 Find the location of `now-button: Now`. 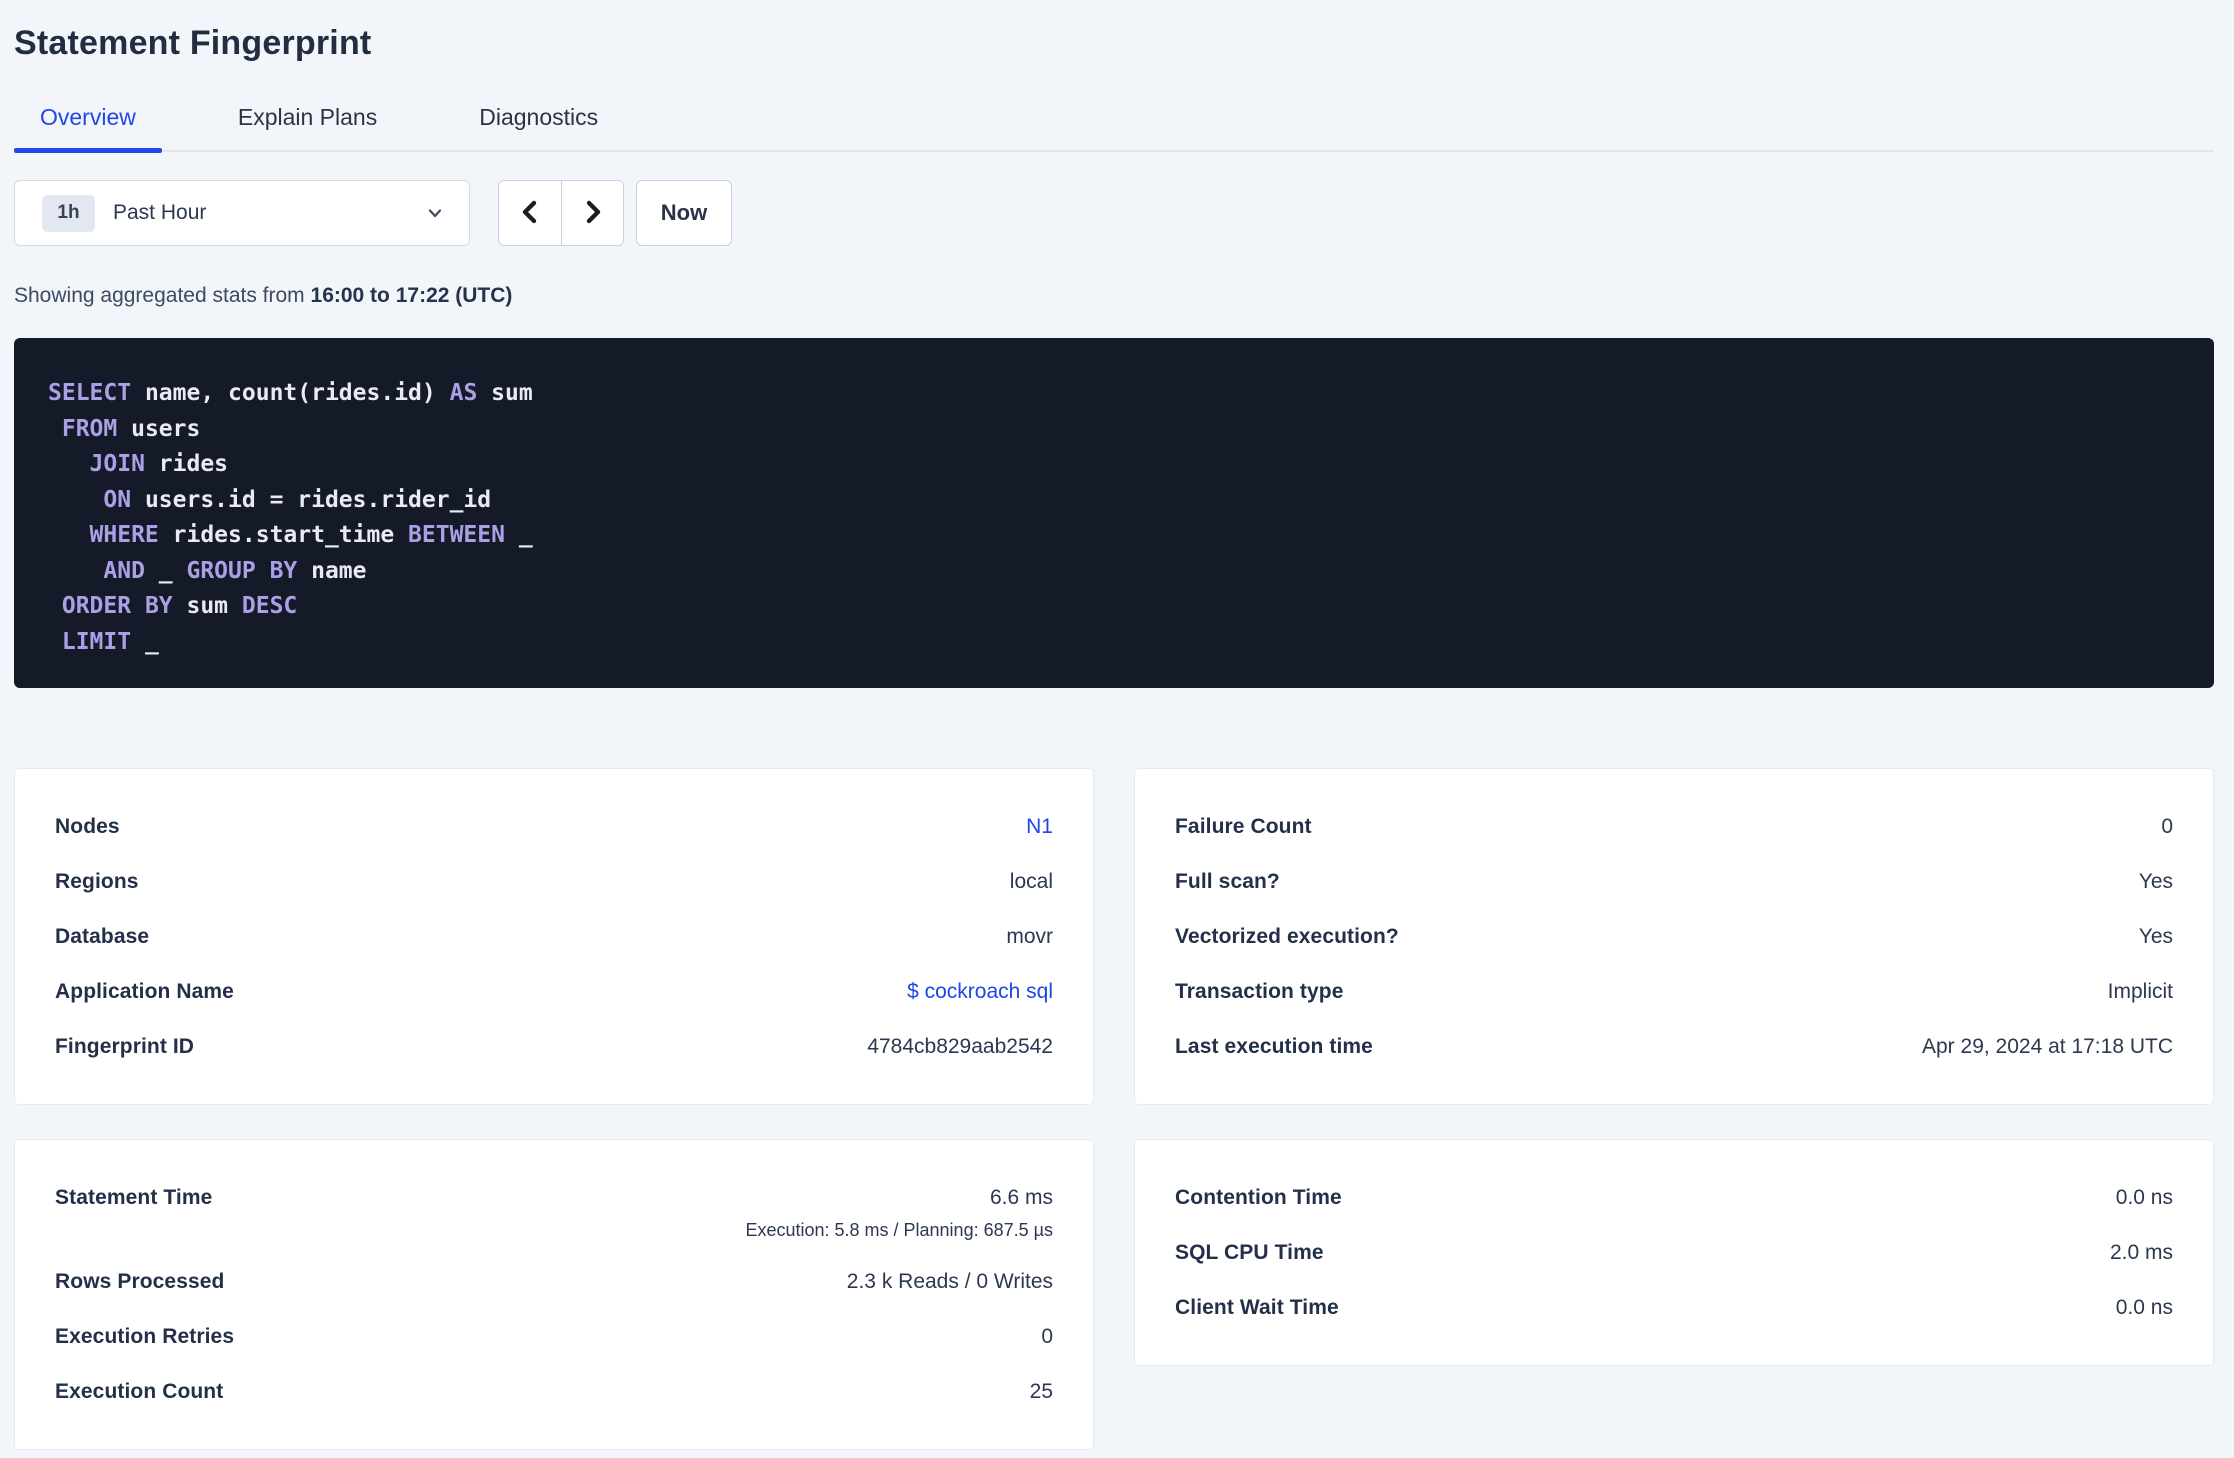

now-button: Now is located at coordinates (684, 213).